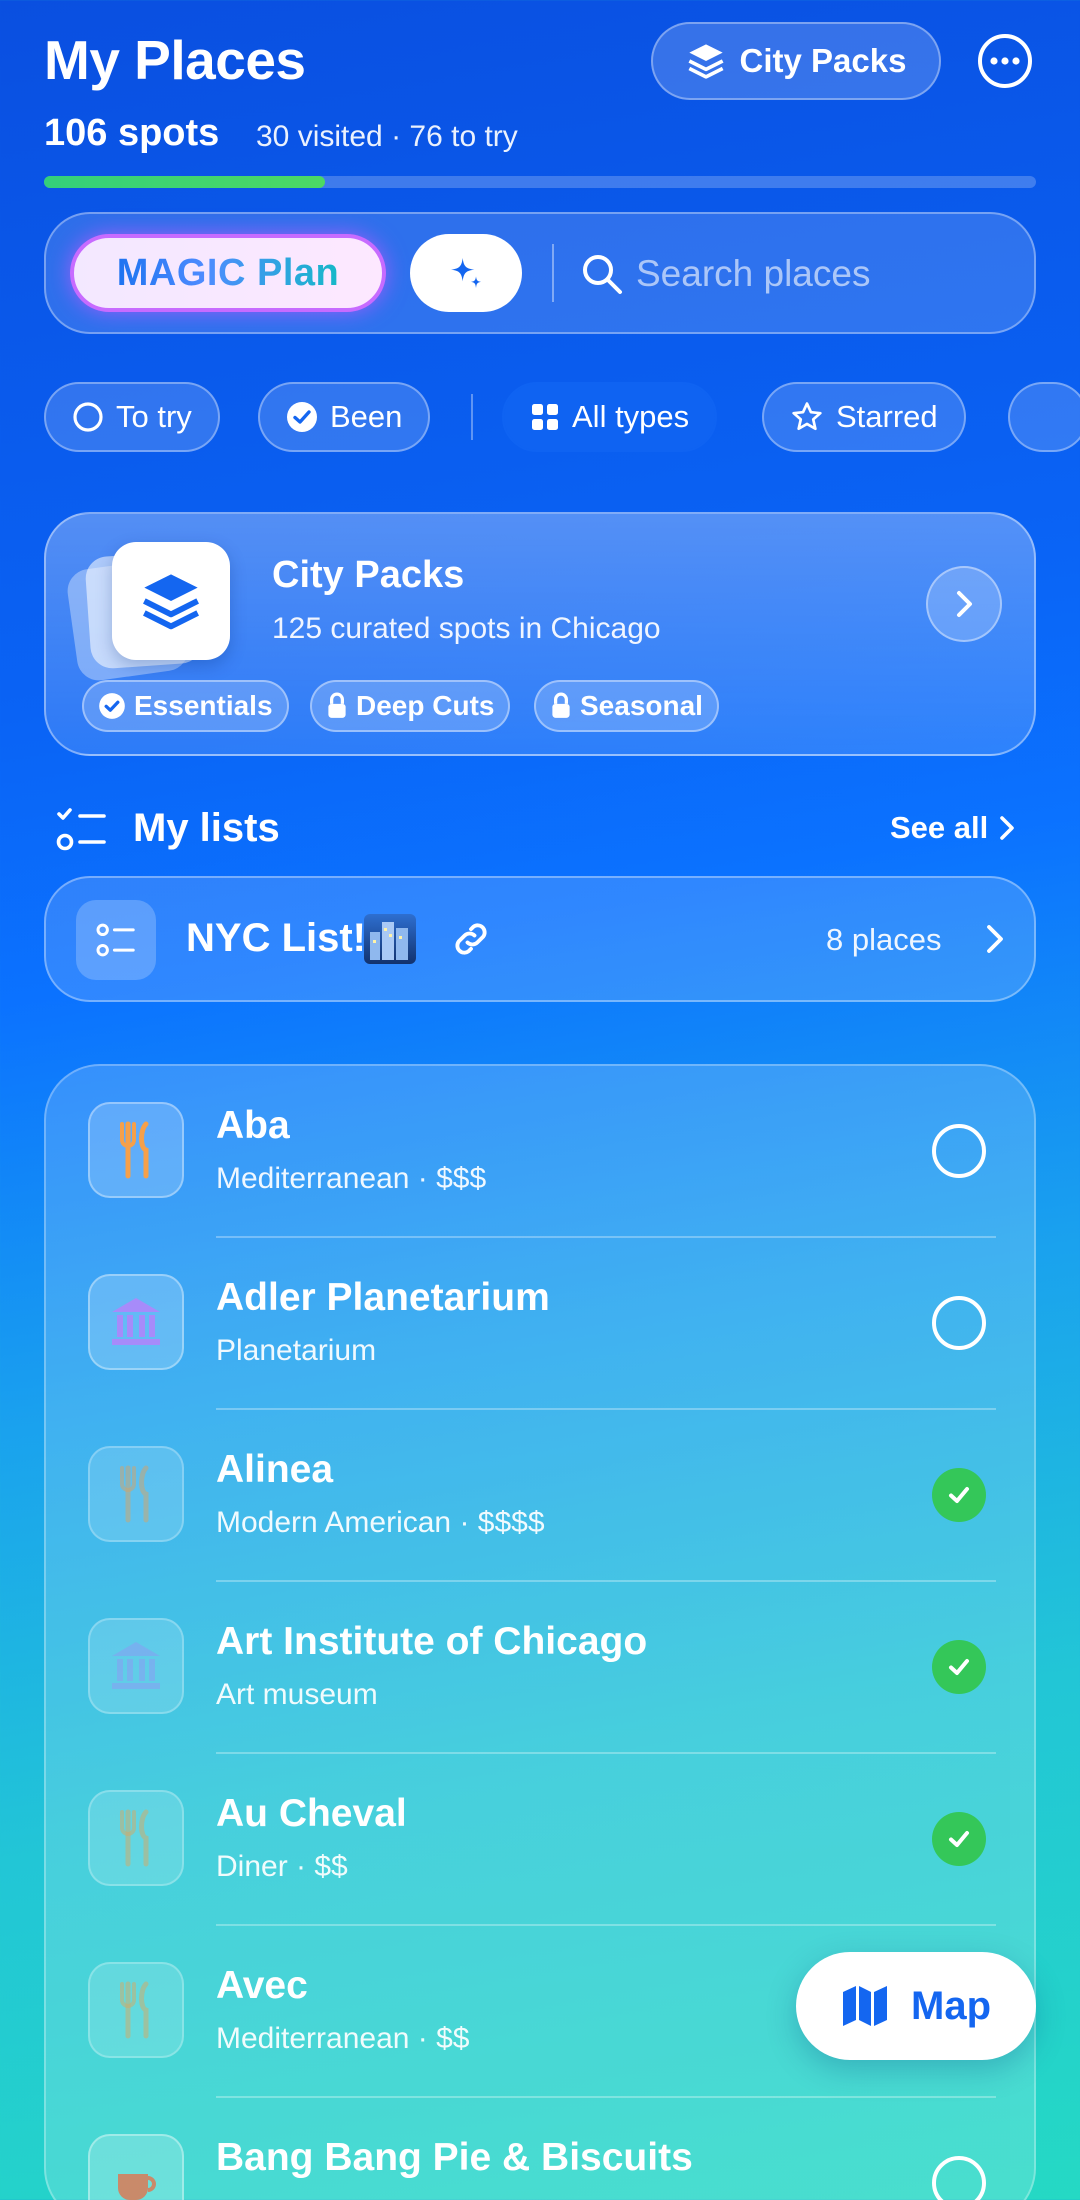  What do you see at coordinates (253, 1125) in the screenshot?
I see `place-name: Aba` at bounding box center [253, 1125].